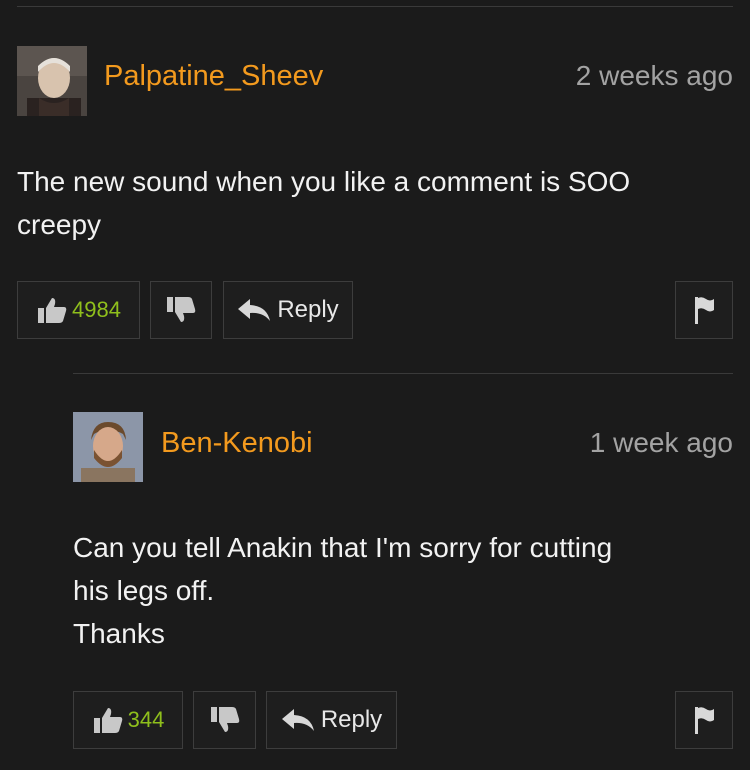 Image resolution: width=750 pixels, height=770 pixels. I want to click on thumbs-up-icon, so click(108, 720).